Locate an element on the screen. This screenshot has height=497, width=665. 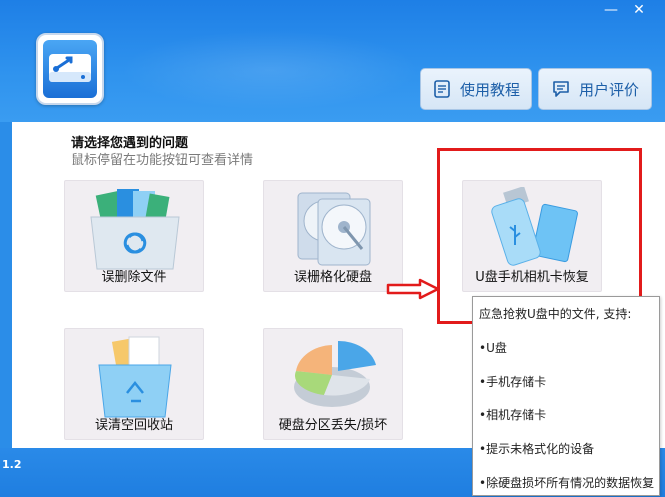
tooltip-item: •相机存储卡 is located at coordinates (513, 415).